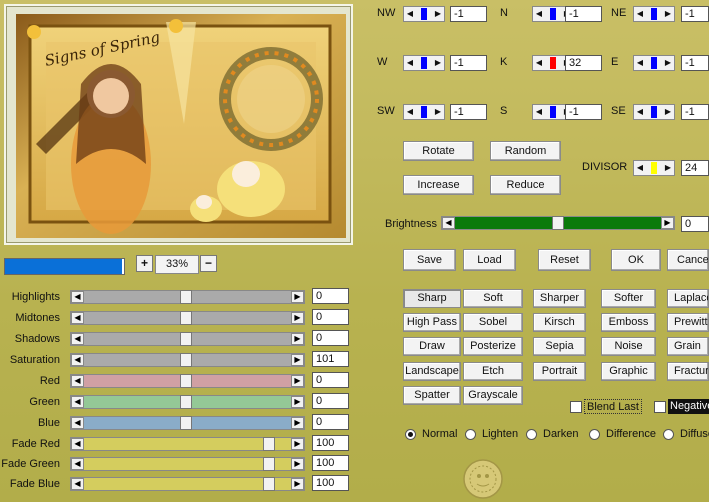  Describe the element at coordinates (297, 381) in the screenshot. I see `red-right-arrow-icon: ▶` at that location.